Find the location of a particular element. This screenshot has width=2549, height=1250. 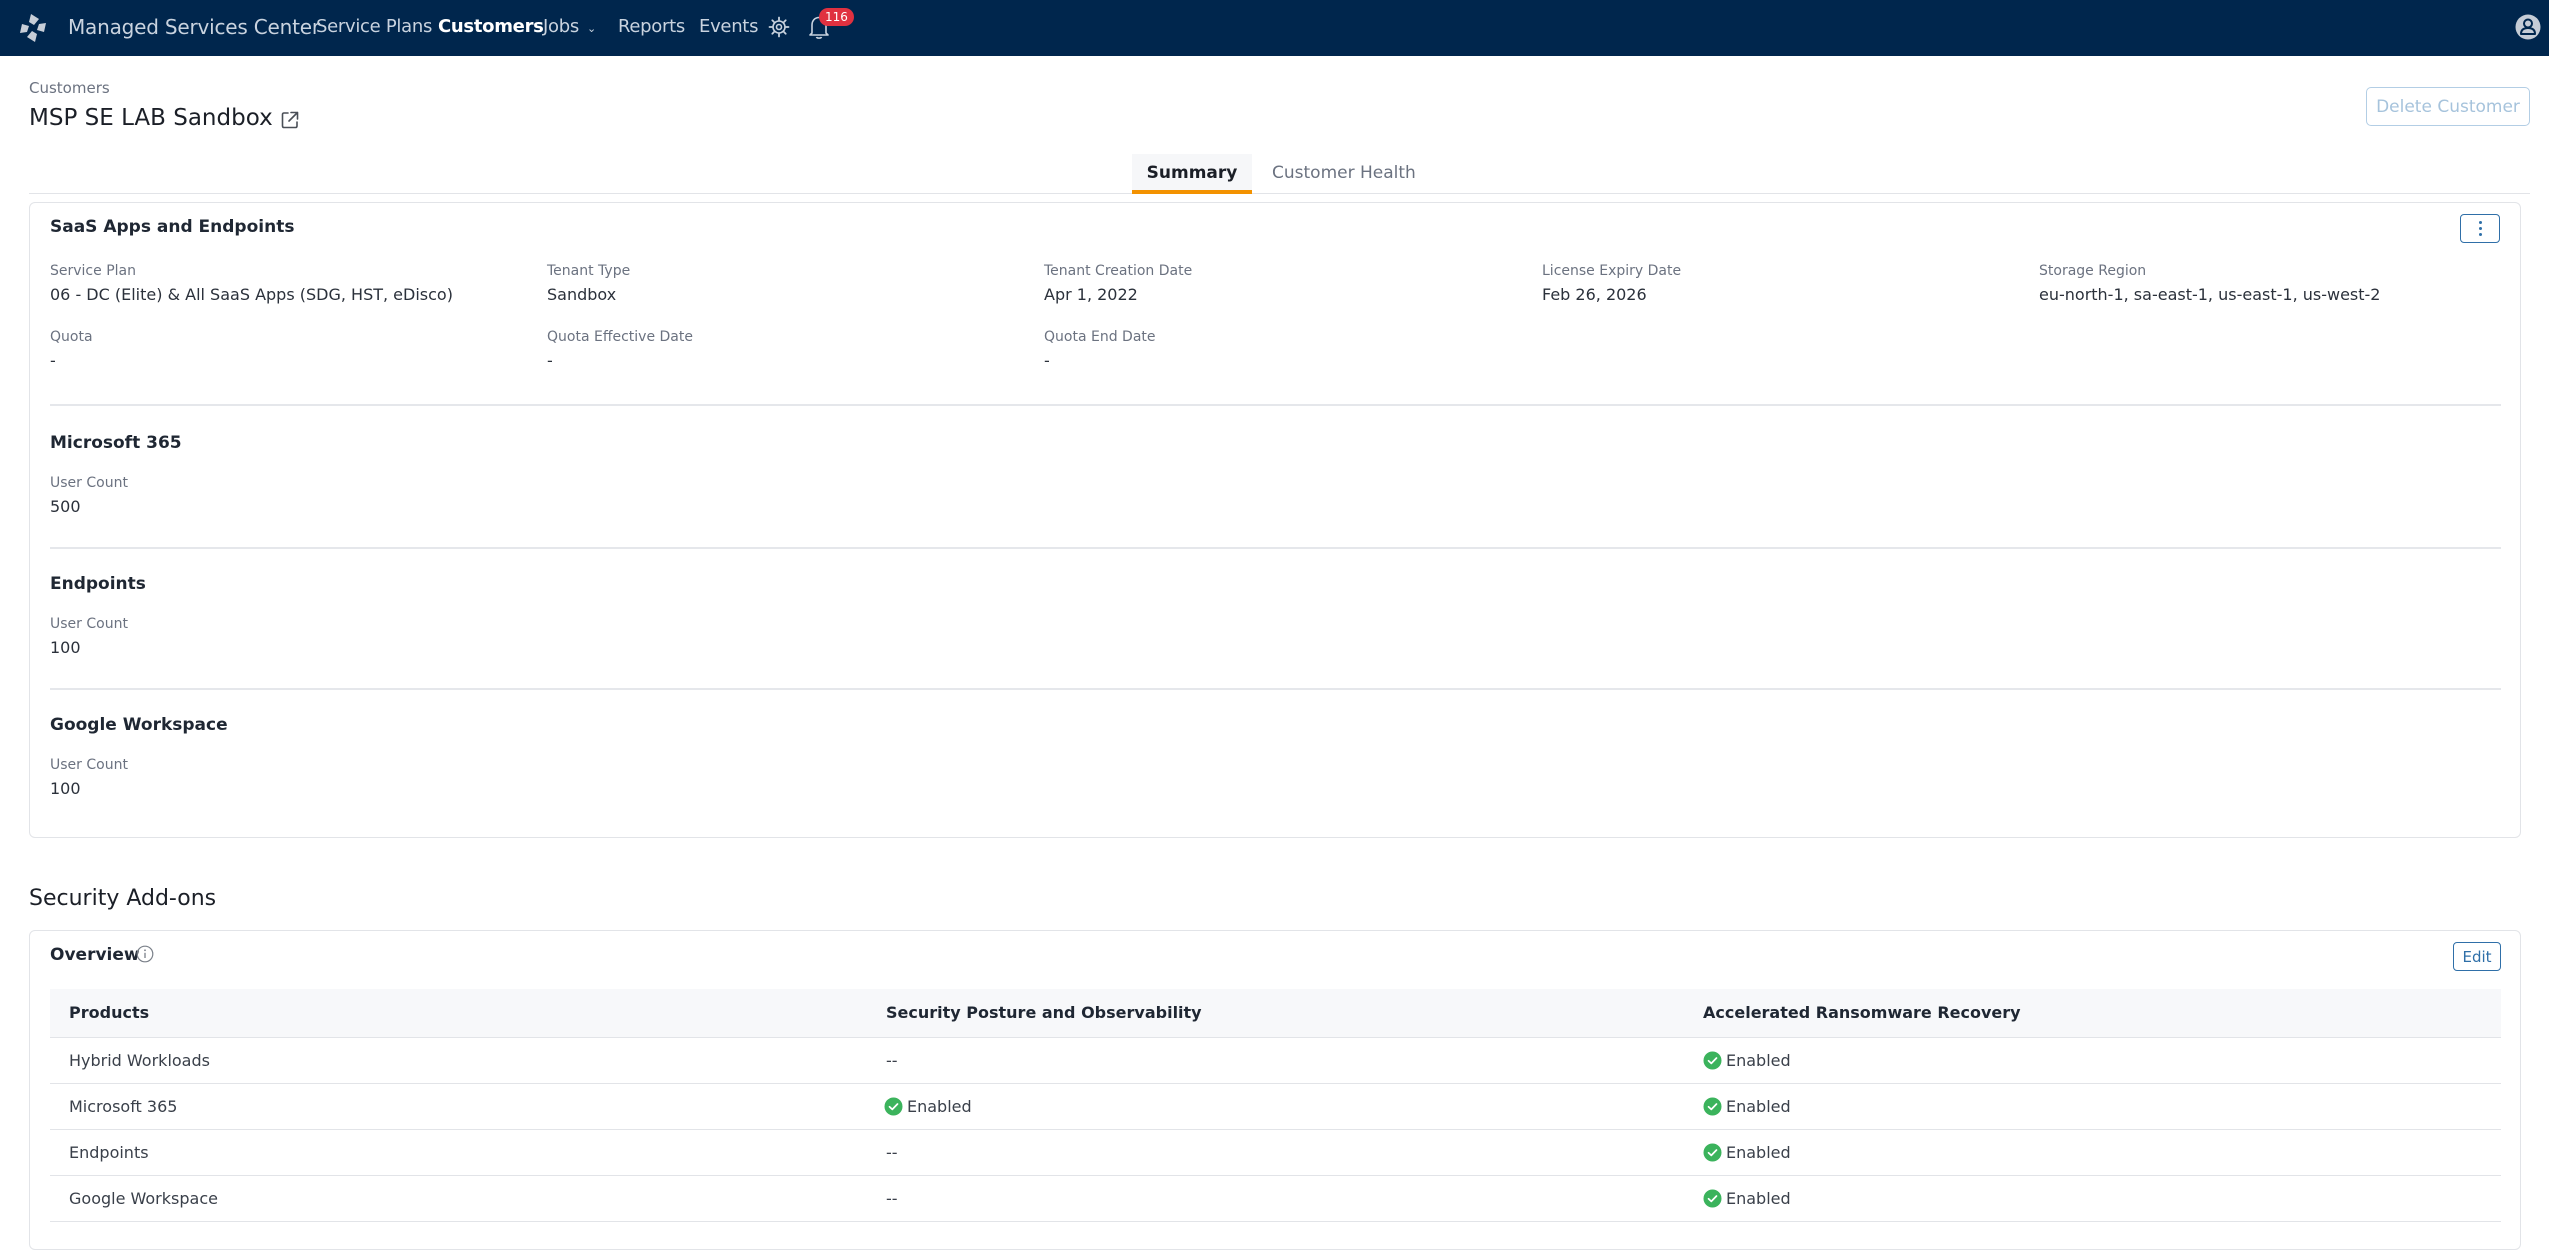

chevron-down-icon: ⌄ is located at coordinates (591, 28).